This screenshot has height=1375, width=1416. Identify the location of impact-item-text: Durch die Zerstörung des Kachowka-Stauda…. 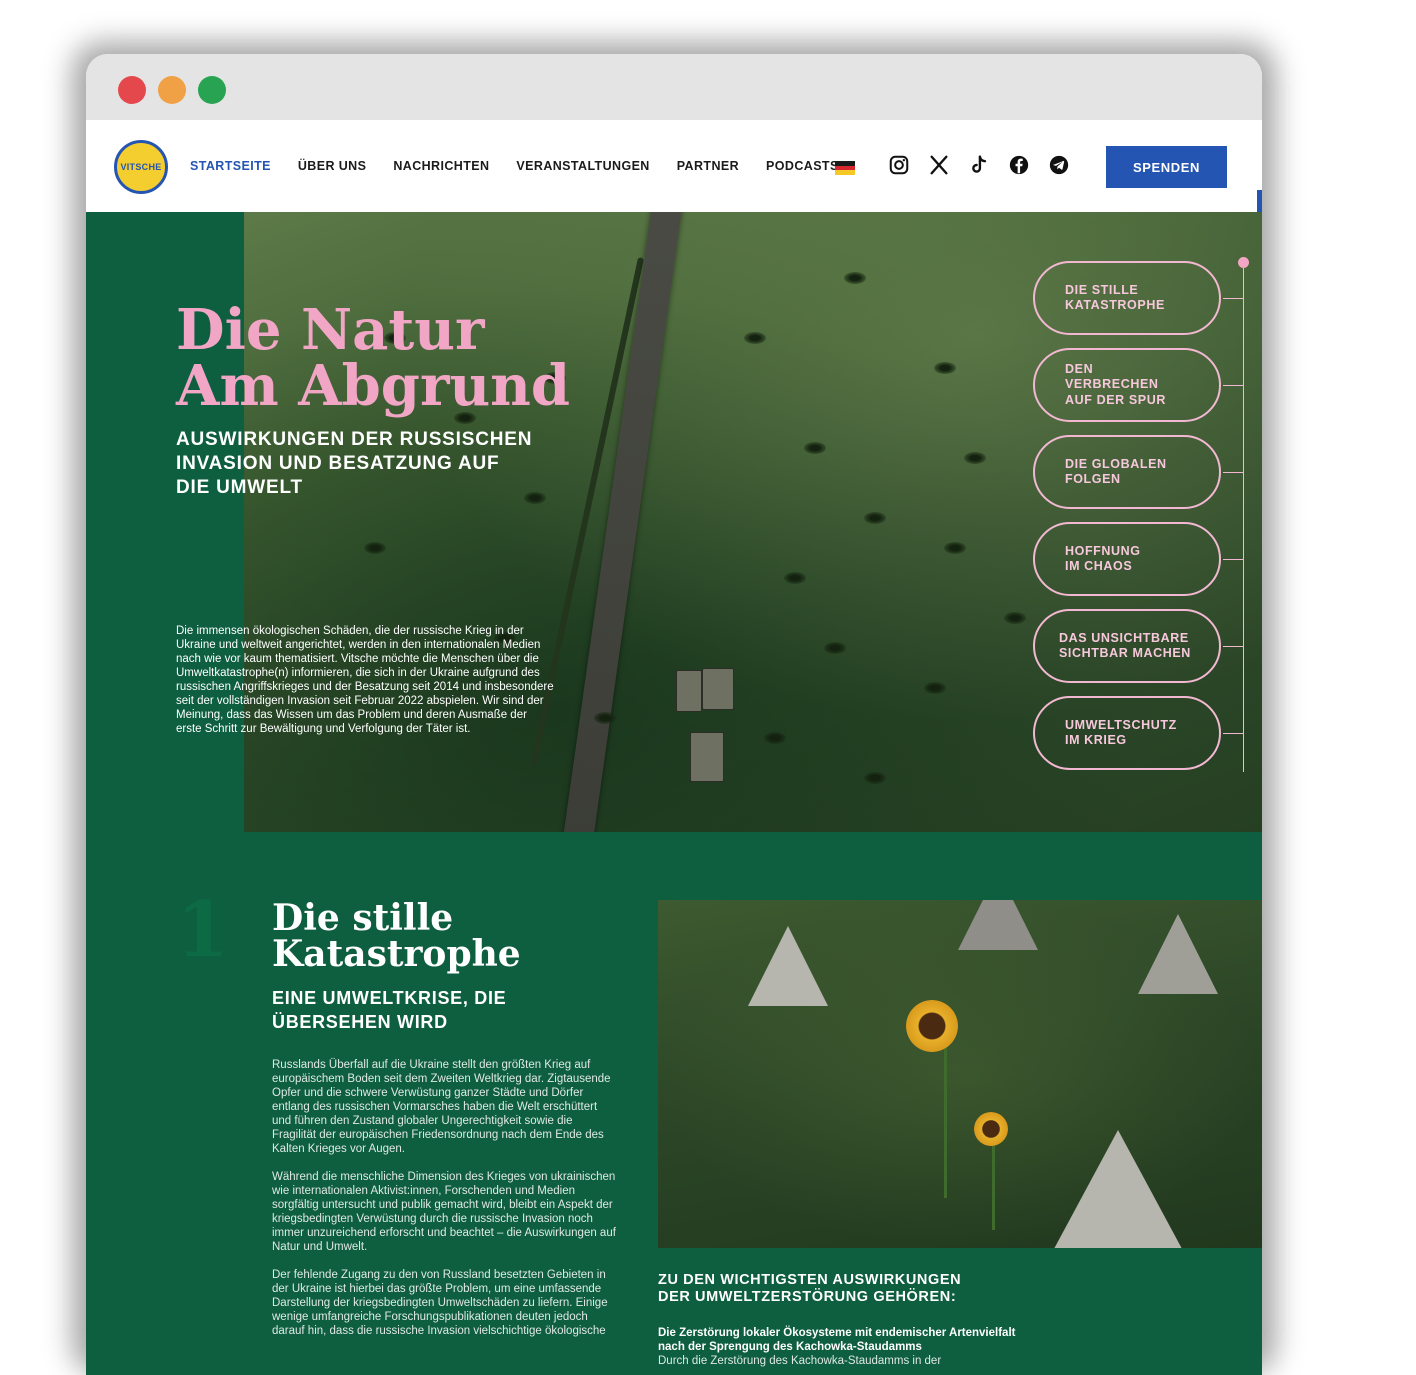
(800, 1361).